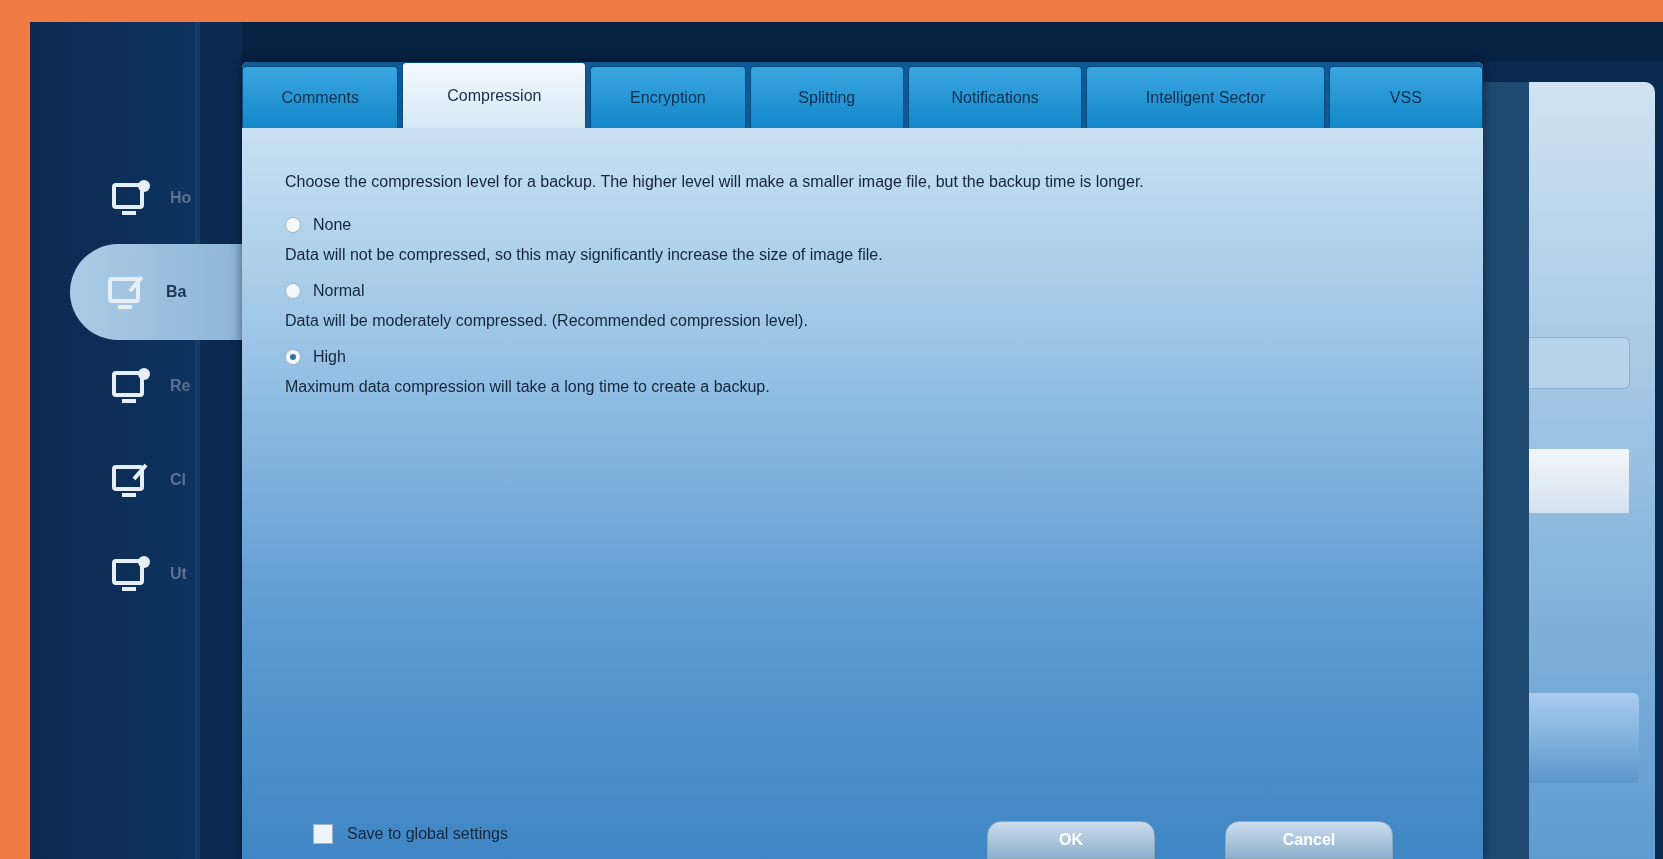  I want to click on checkbox, so click(323, 834).